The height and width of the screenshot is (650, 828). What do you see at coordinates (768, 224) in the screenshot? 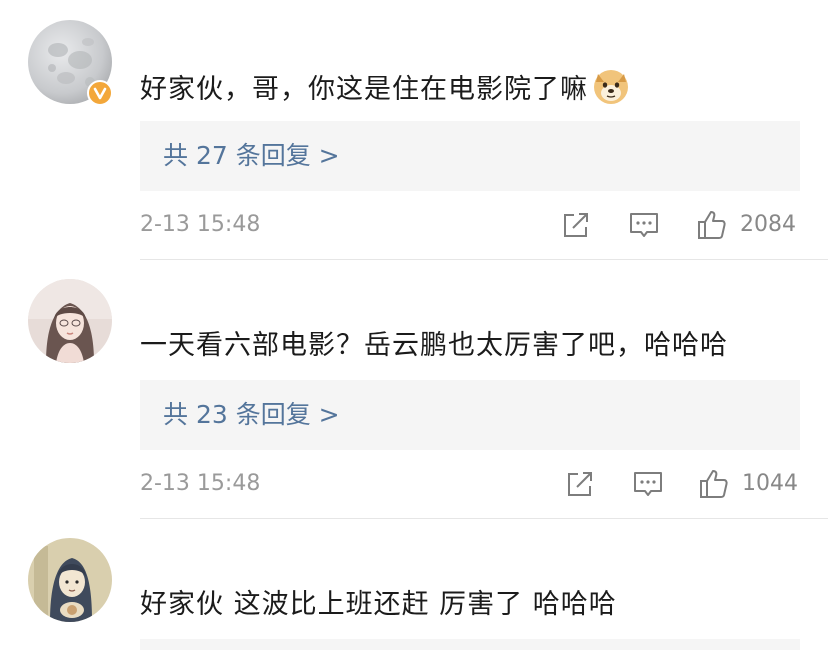
I see `like-count: 2084` at bounding box center [768, 224].